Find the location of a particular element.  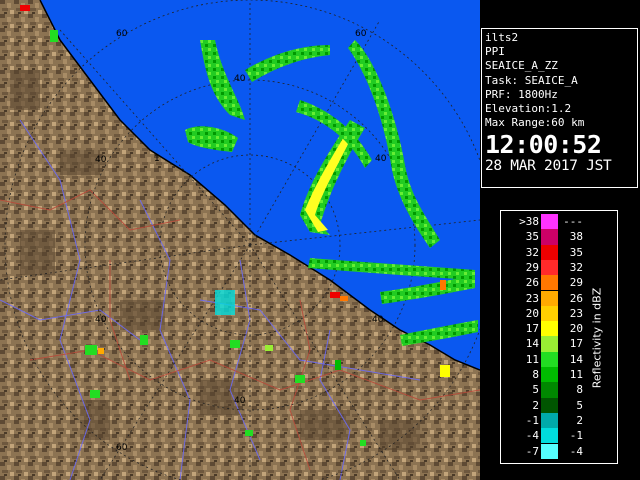

legend-upper-bound: -4 is located at coordinates (576, 451).